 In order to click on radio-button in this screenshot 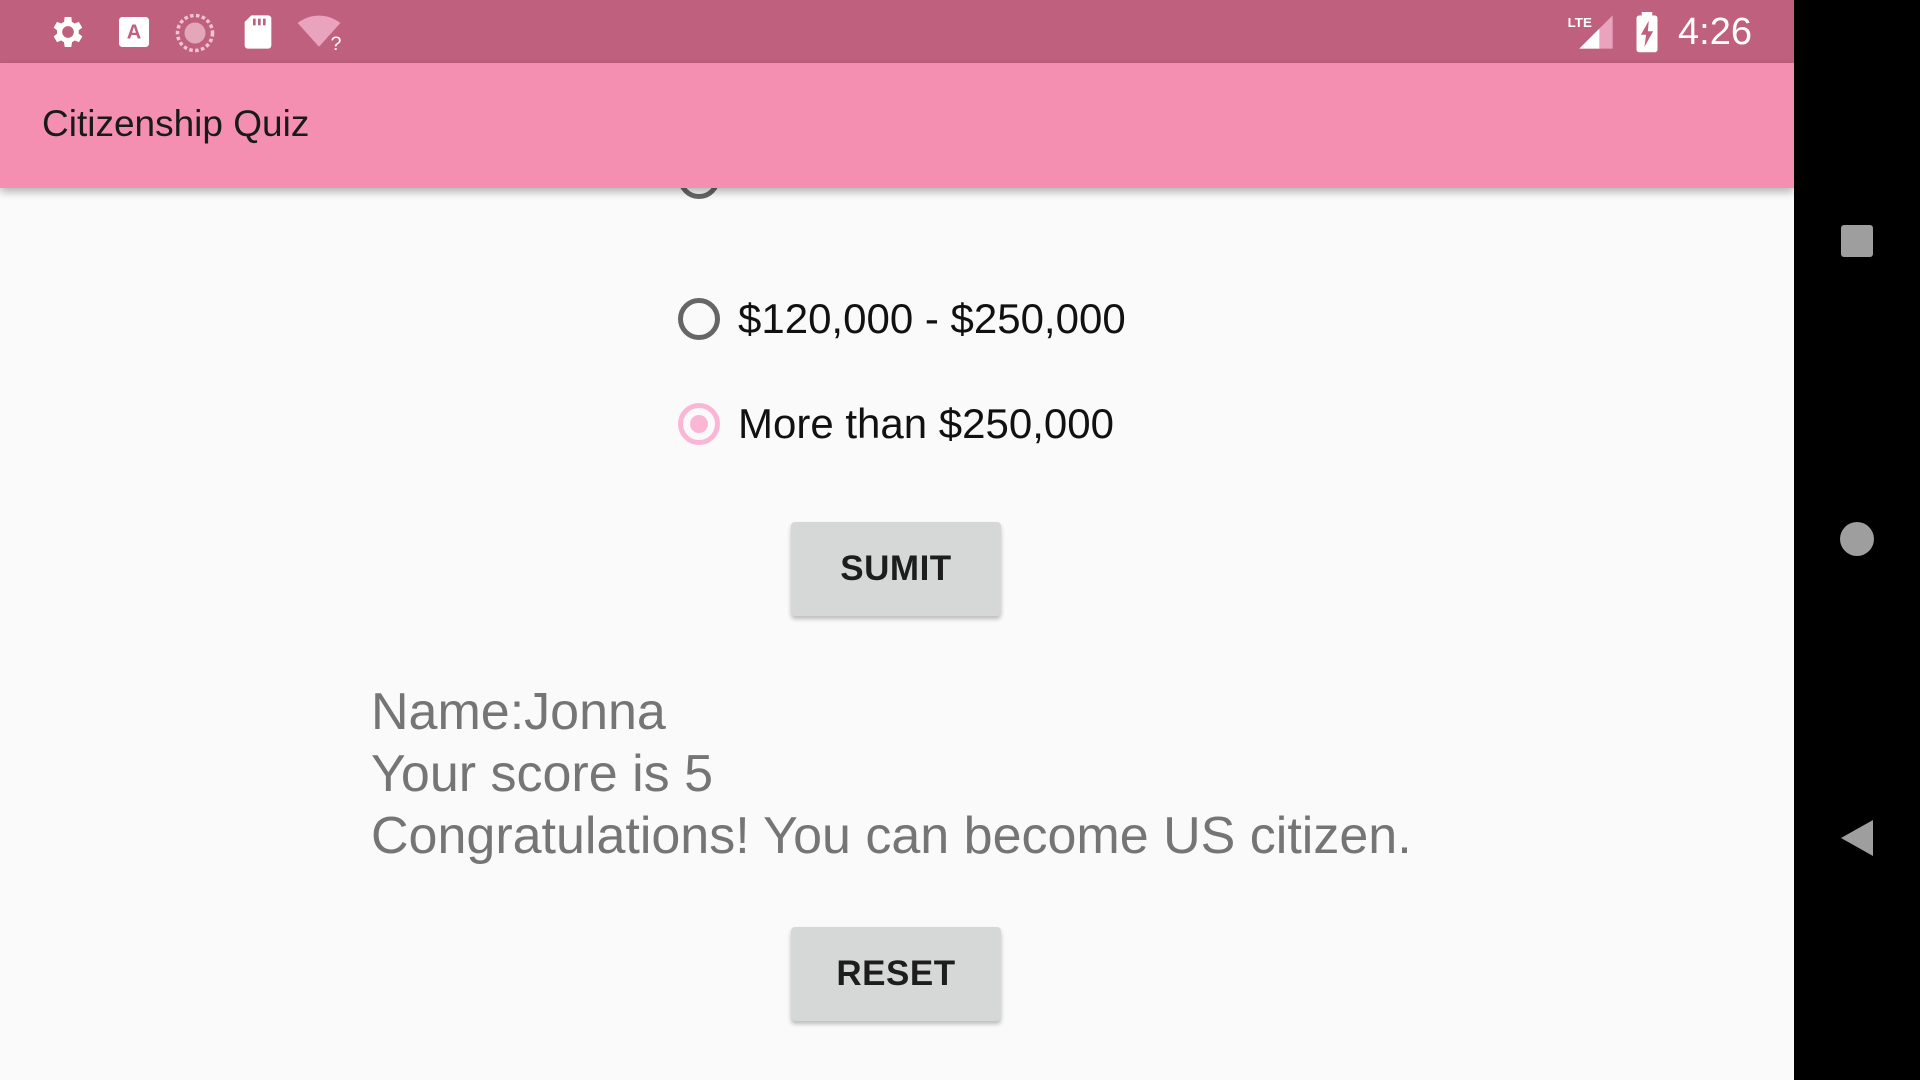, I will do `click(699, 319)`.